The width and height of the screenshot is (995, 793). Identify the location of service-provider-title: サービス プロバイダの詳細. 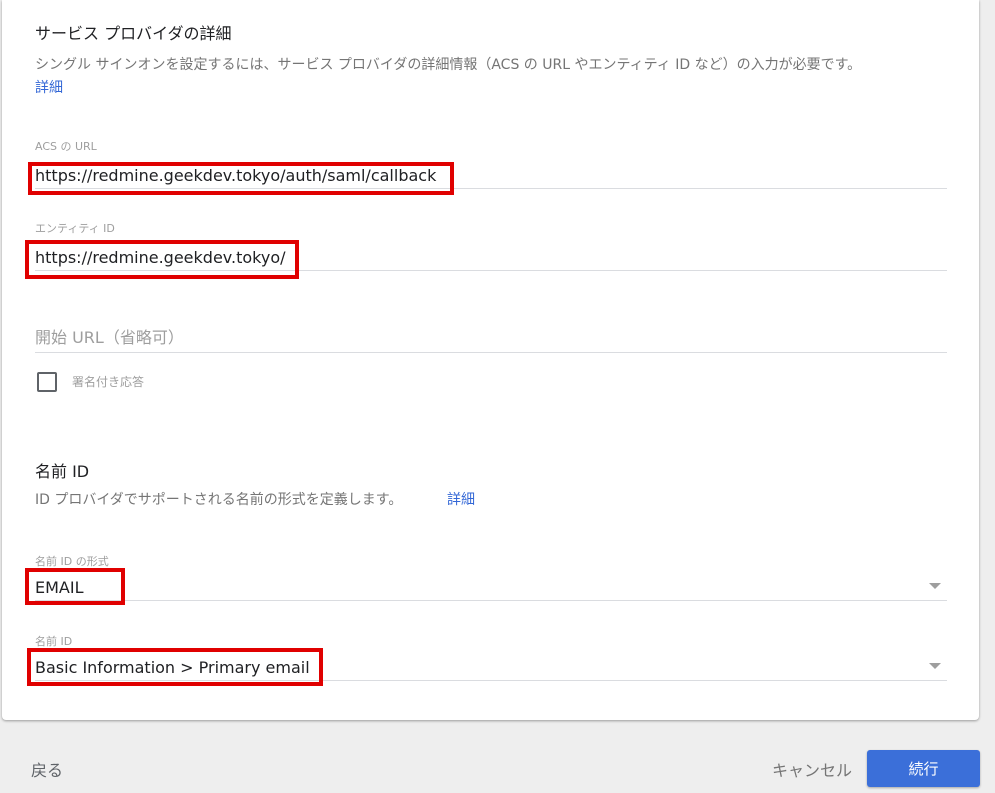
(133, 33).